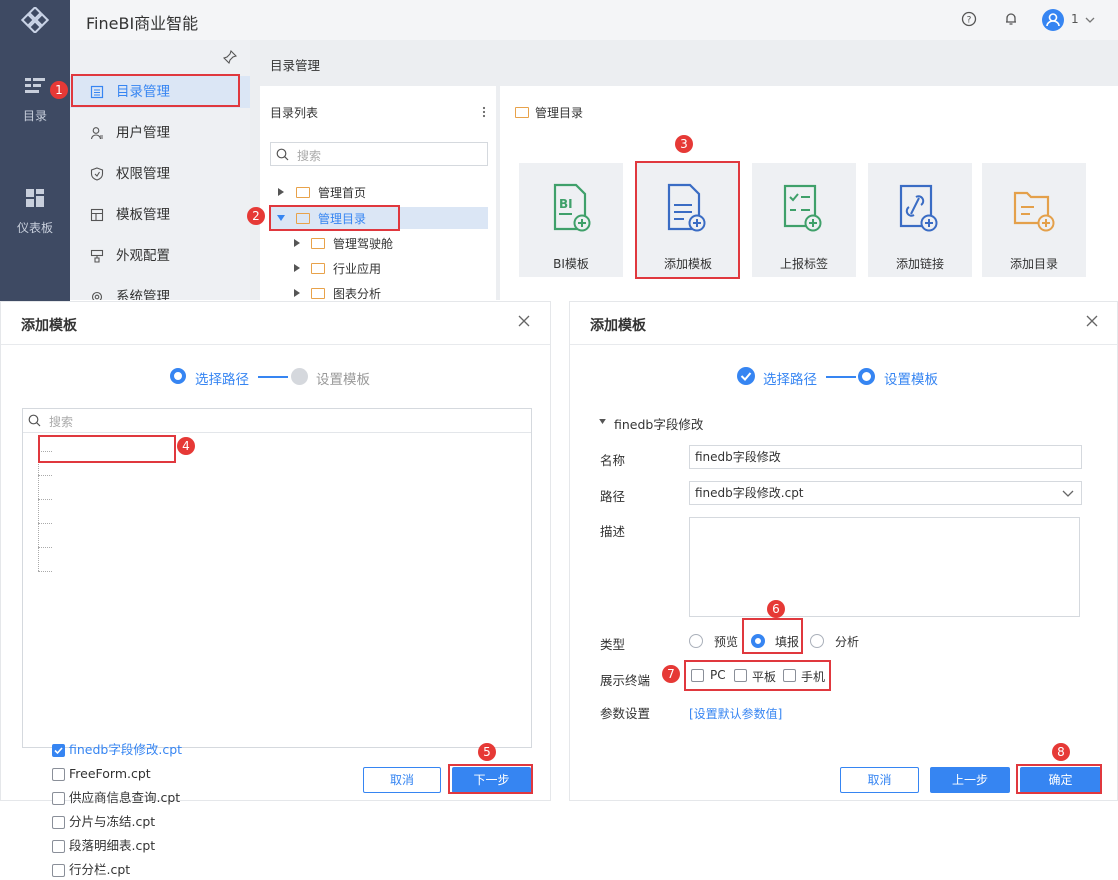  Describe the element at coordinates (625, 713) in the screenshot. I see `param-label: 参数设置` at that location.